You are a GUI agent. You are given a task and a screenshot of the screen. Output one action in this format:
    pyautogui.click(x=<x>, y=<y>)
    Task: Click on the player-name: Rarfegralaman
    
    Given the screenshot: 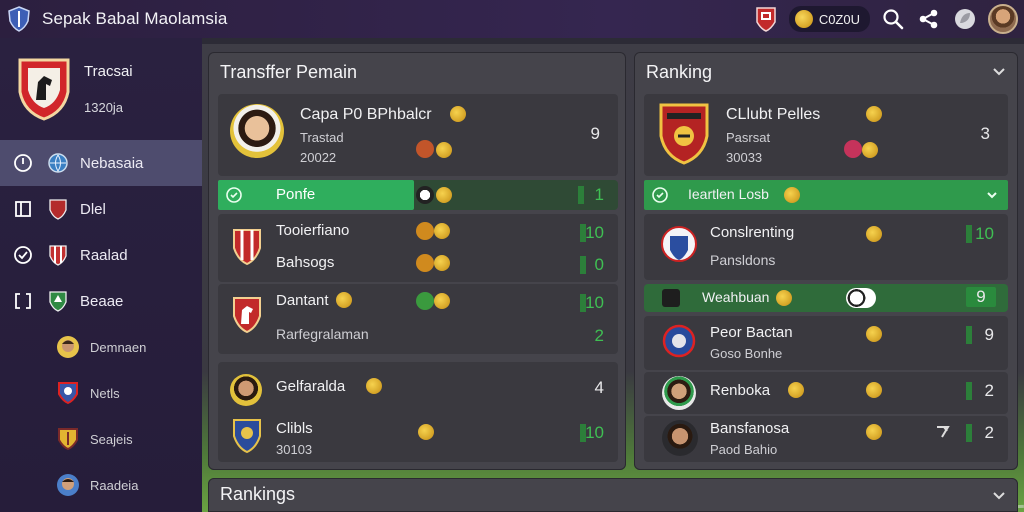 What is the action you would take?
    pyautogui.click(x=322, y=334)
    